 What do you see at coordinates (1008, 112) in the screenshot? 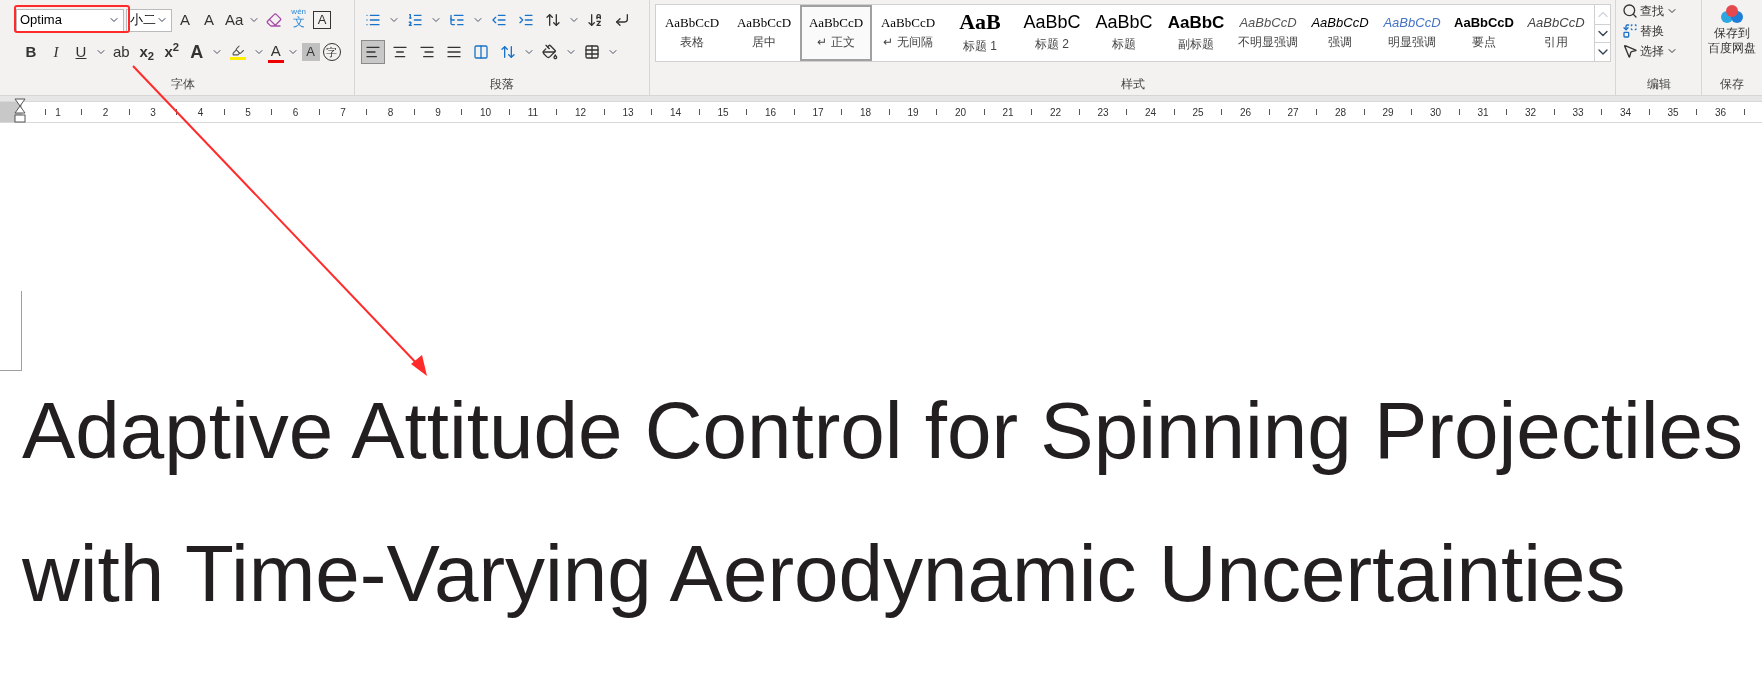
I see `ruler-number: 21` at bounding box center [1008, 112].